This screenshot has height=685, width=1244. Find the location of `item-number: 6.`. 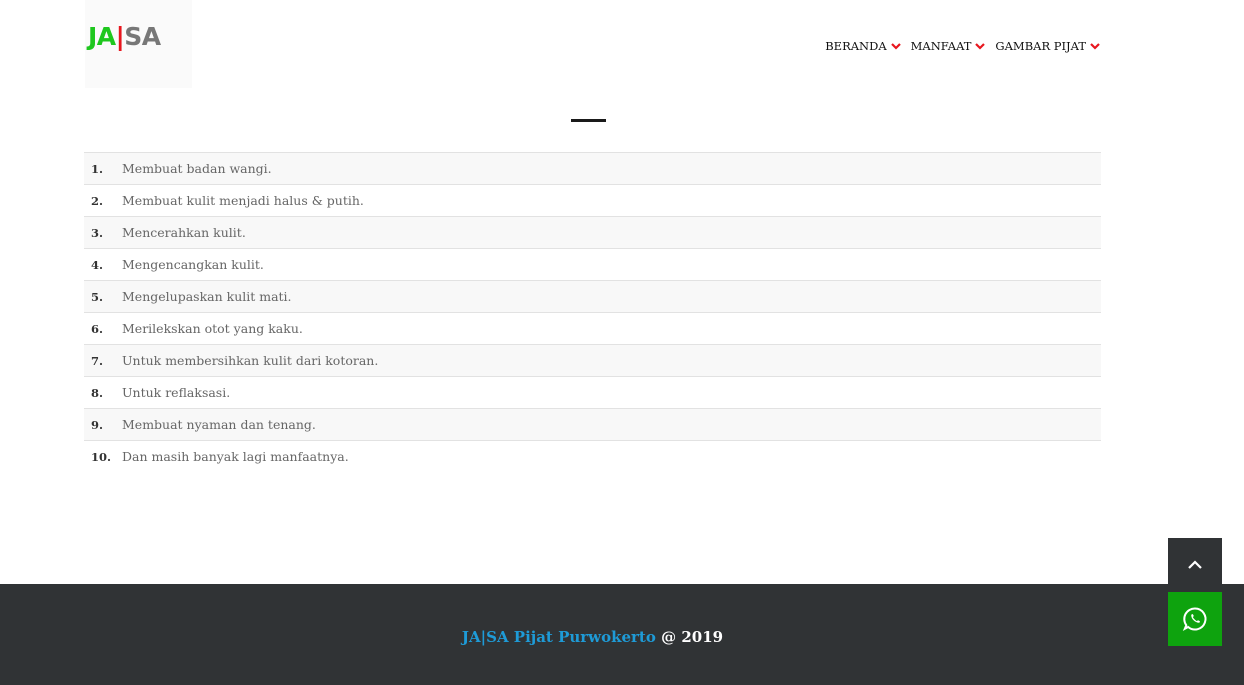

item-number: 6. is located at coordinates (97, 328).